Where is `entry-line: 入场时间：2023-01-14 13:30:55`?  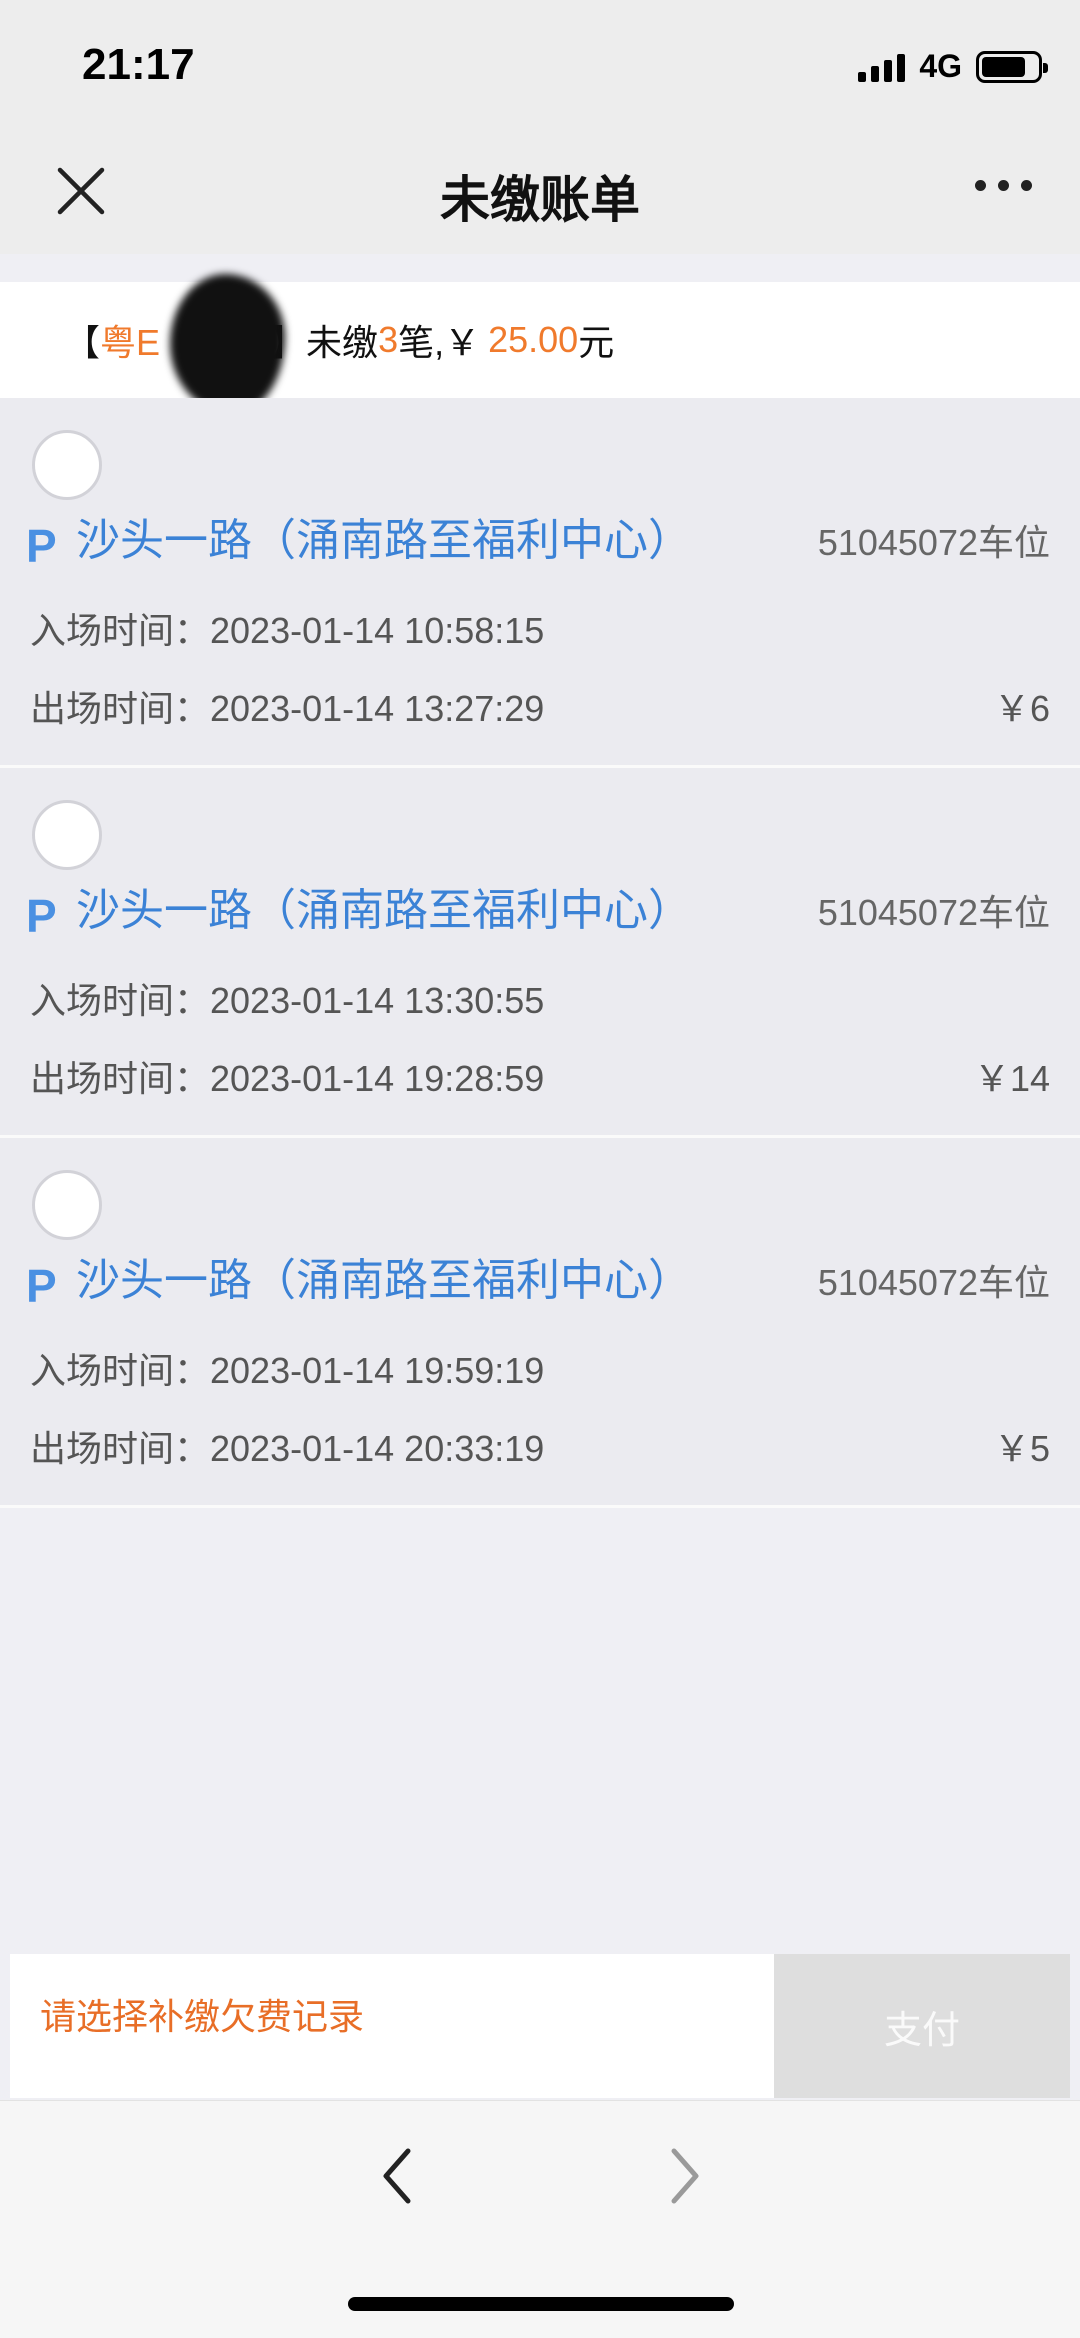
entry-line: 入场时间：2023-01-14 13:30:55 is located at coordinates (287, 998).